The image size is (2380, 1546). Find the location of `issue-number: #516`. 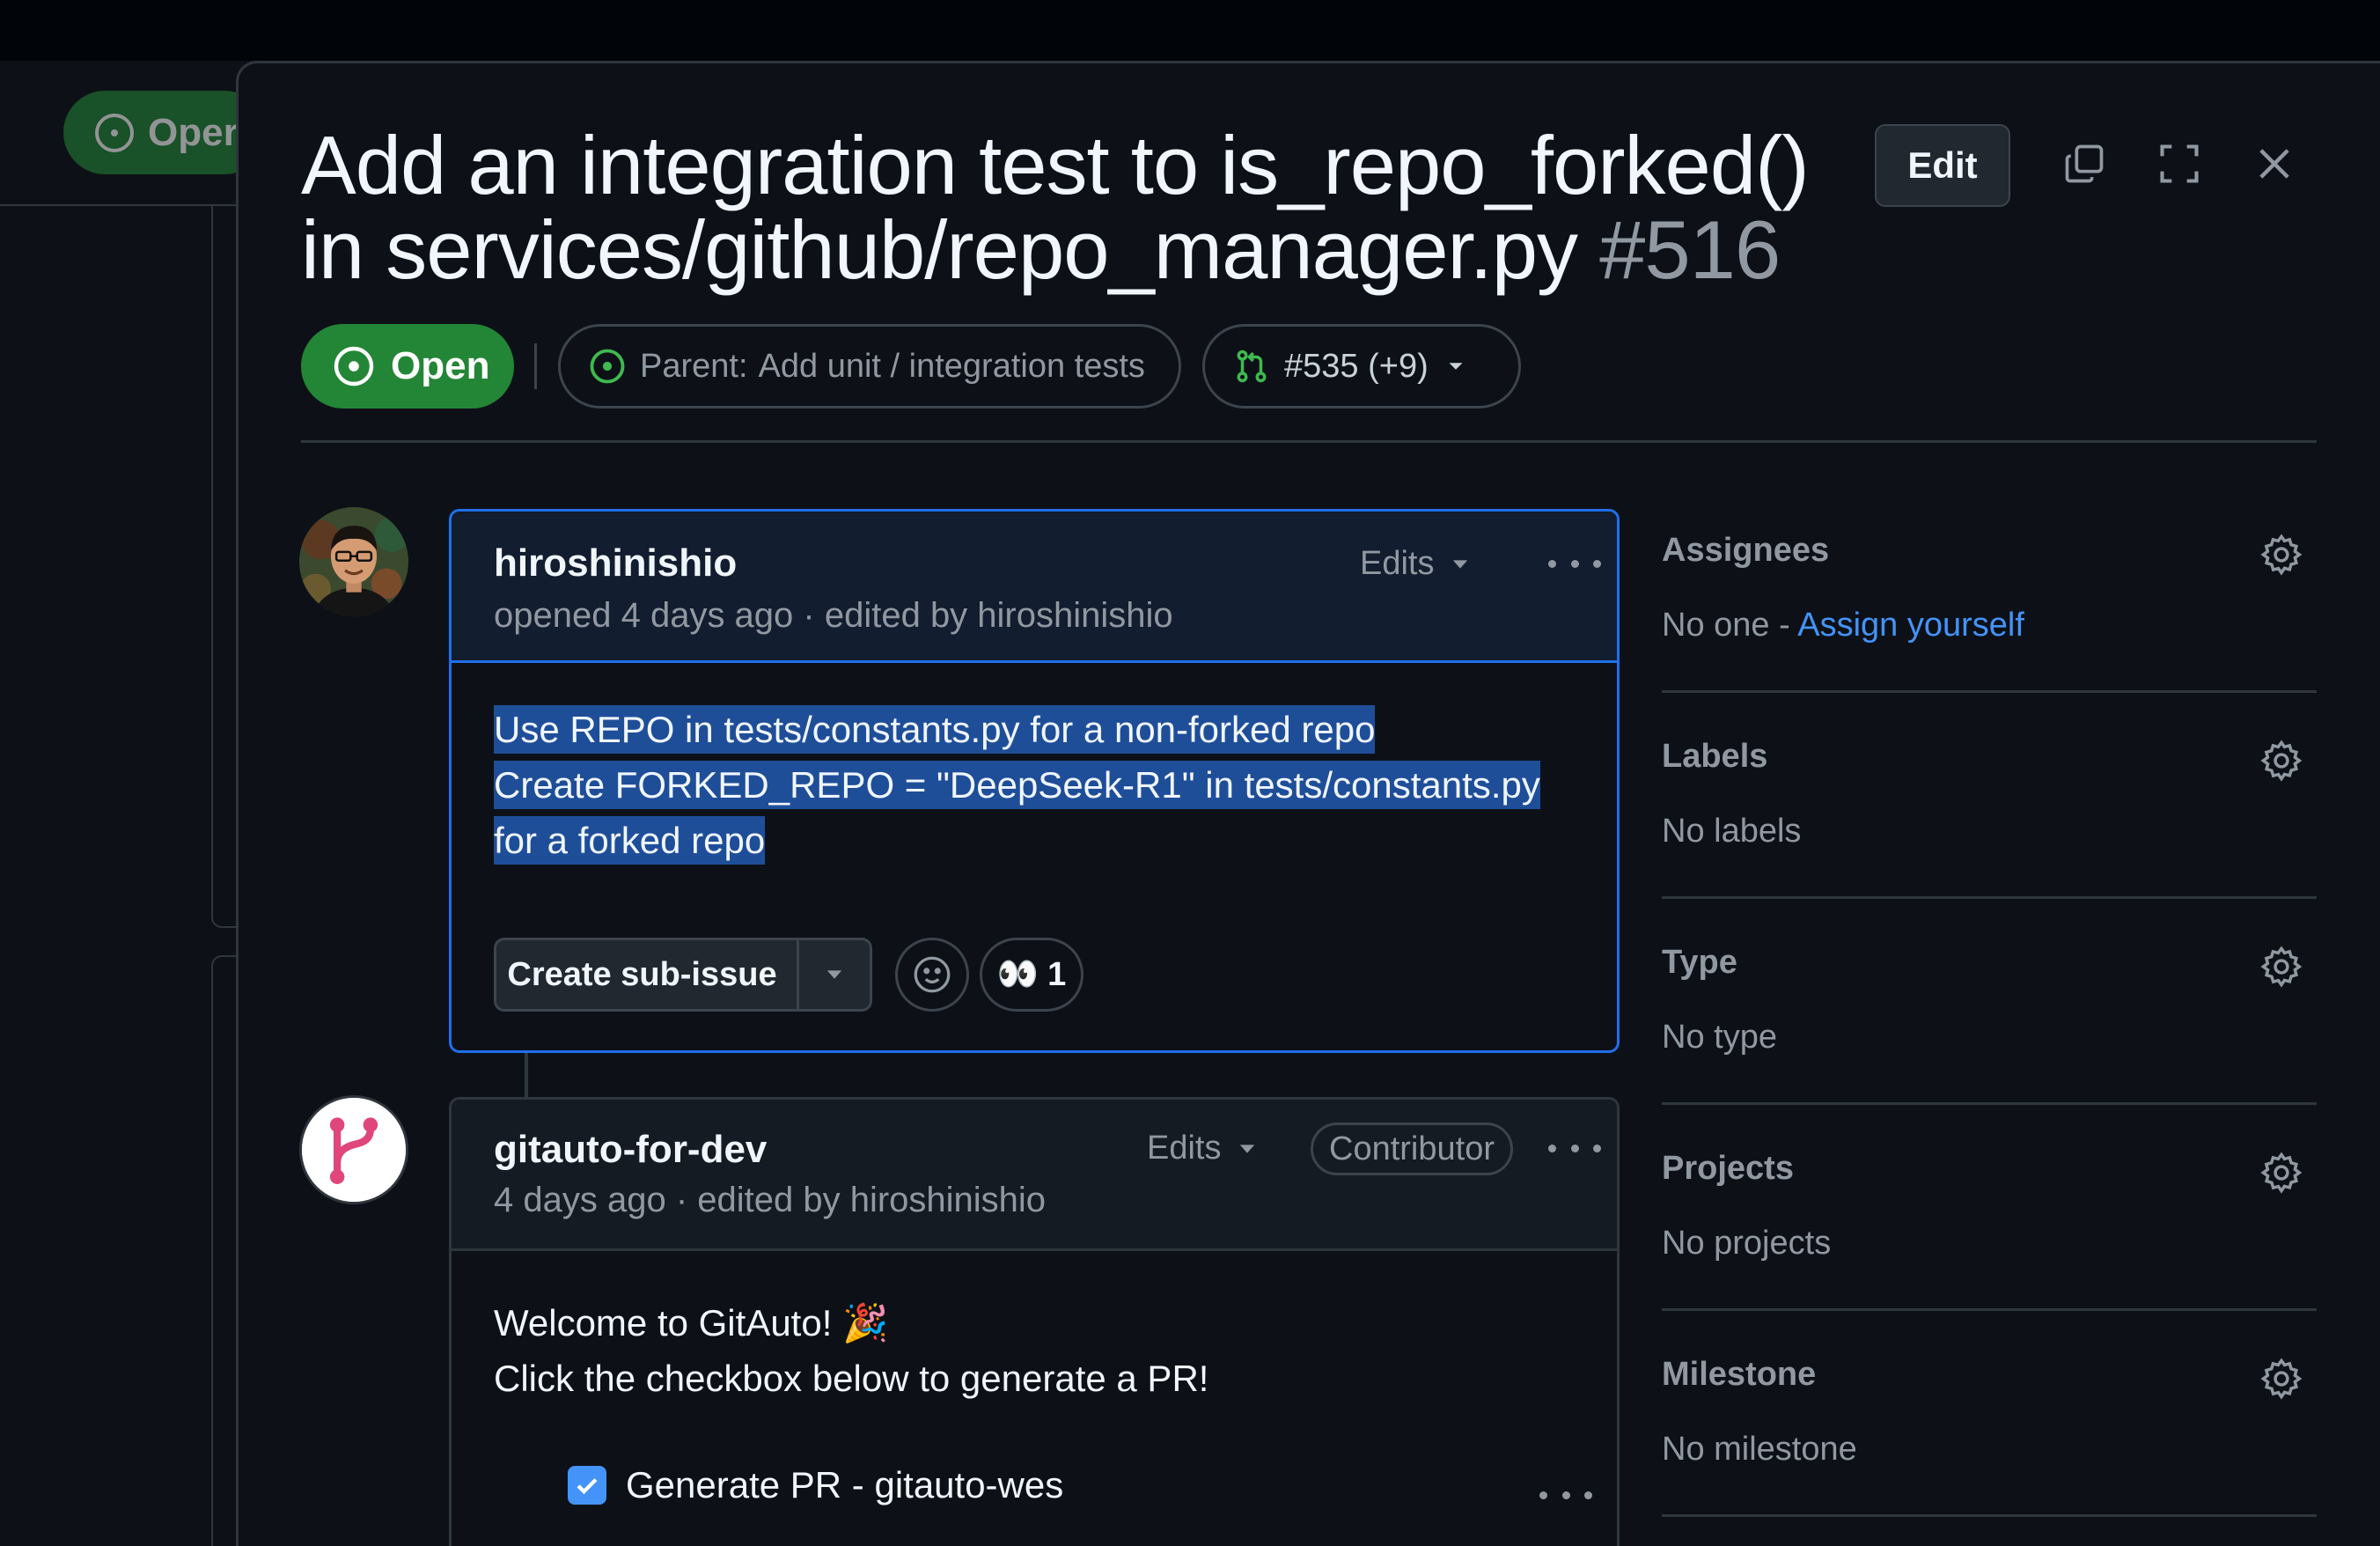

issue-number: #516 is located at coordinates (1690, 249).